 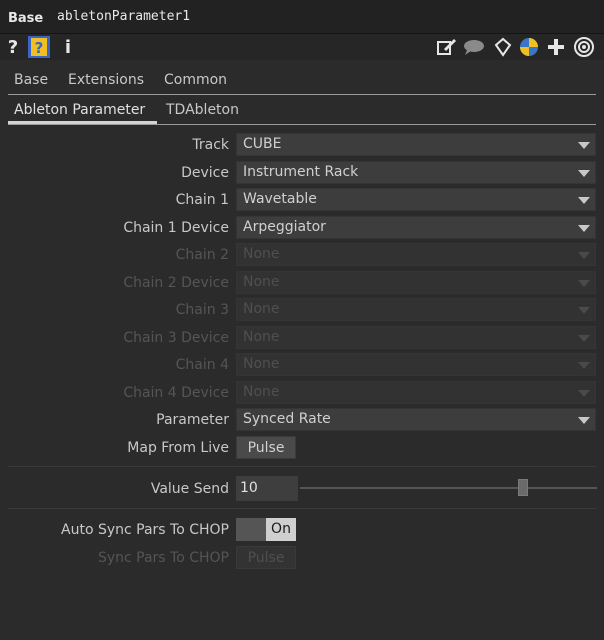 What do you see at coordinates (205, 173) in the screenshot?
I see `param-label-device: Device` at bounding box center [205, 173].